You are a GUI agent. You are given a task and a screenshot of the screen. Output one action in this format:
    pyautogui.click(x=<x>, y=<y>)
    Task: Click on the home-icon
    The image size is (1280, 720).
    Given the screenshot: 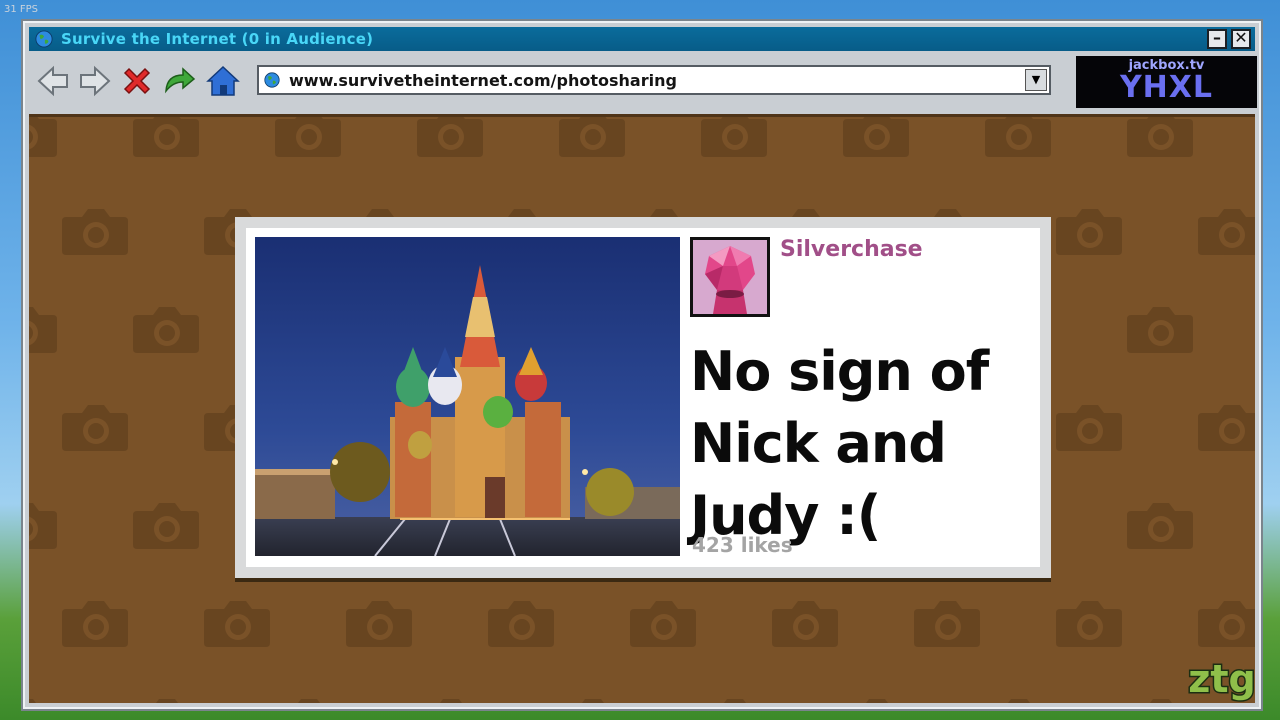 What is the action you would take?
    pyautogui.click(x=223, y=81)
    